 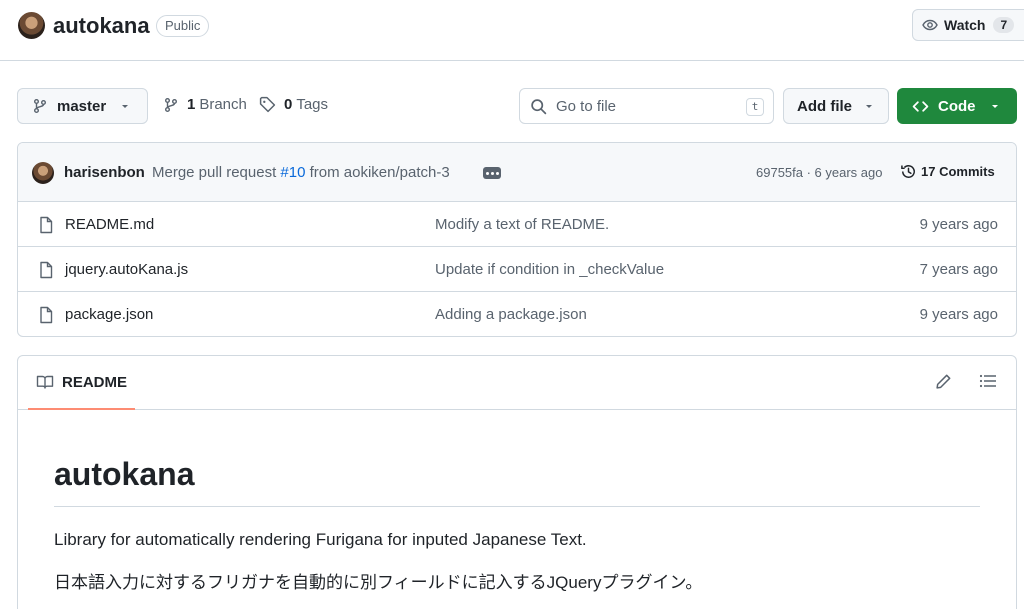 I want to click on watch-count: 7, so click(x=1004, y=25).